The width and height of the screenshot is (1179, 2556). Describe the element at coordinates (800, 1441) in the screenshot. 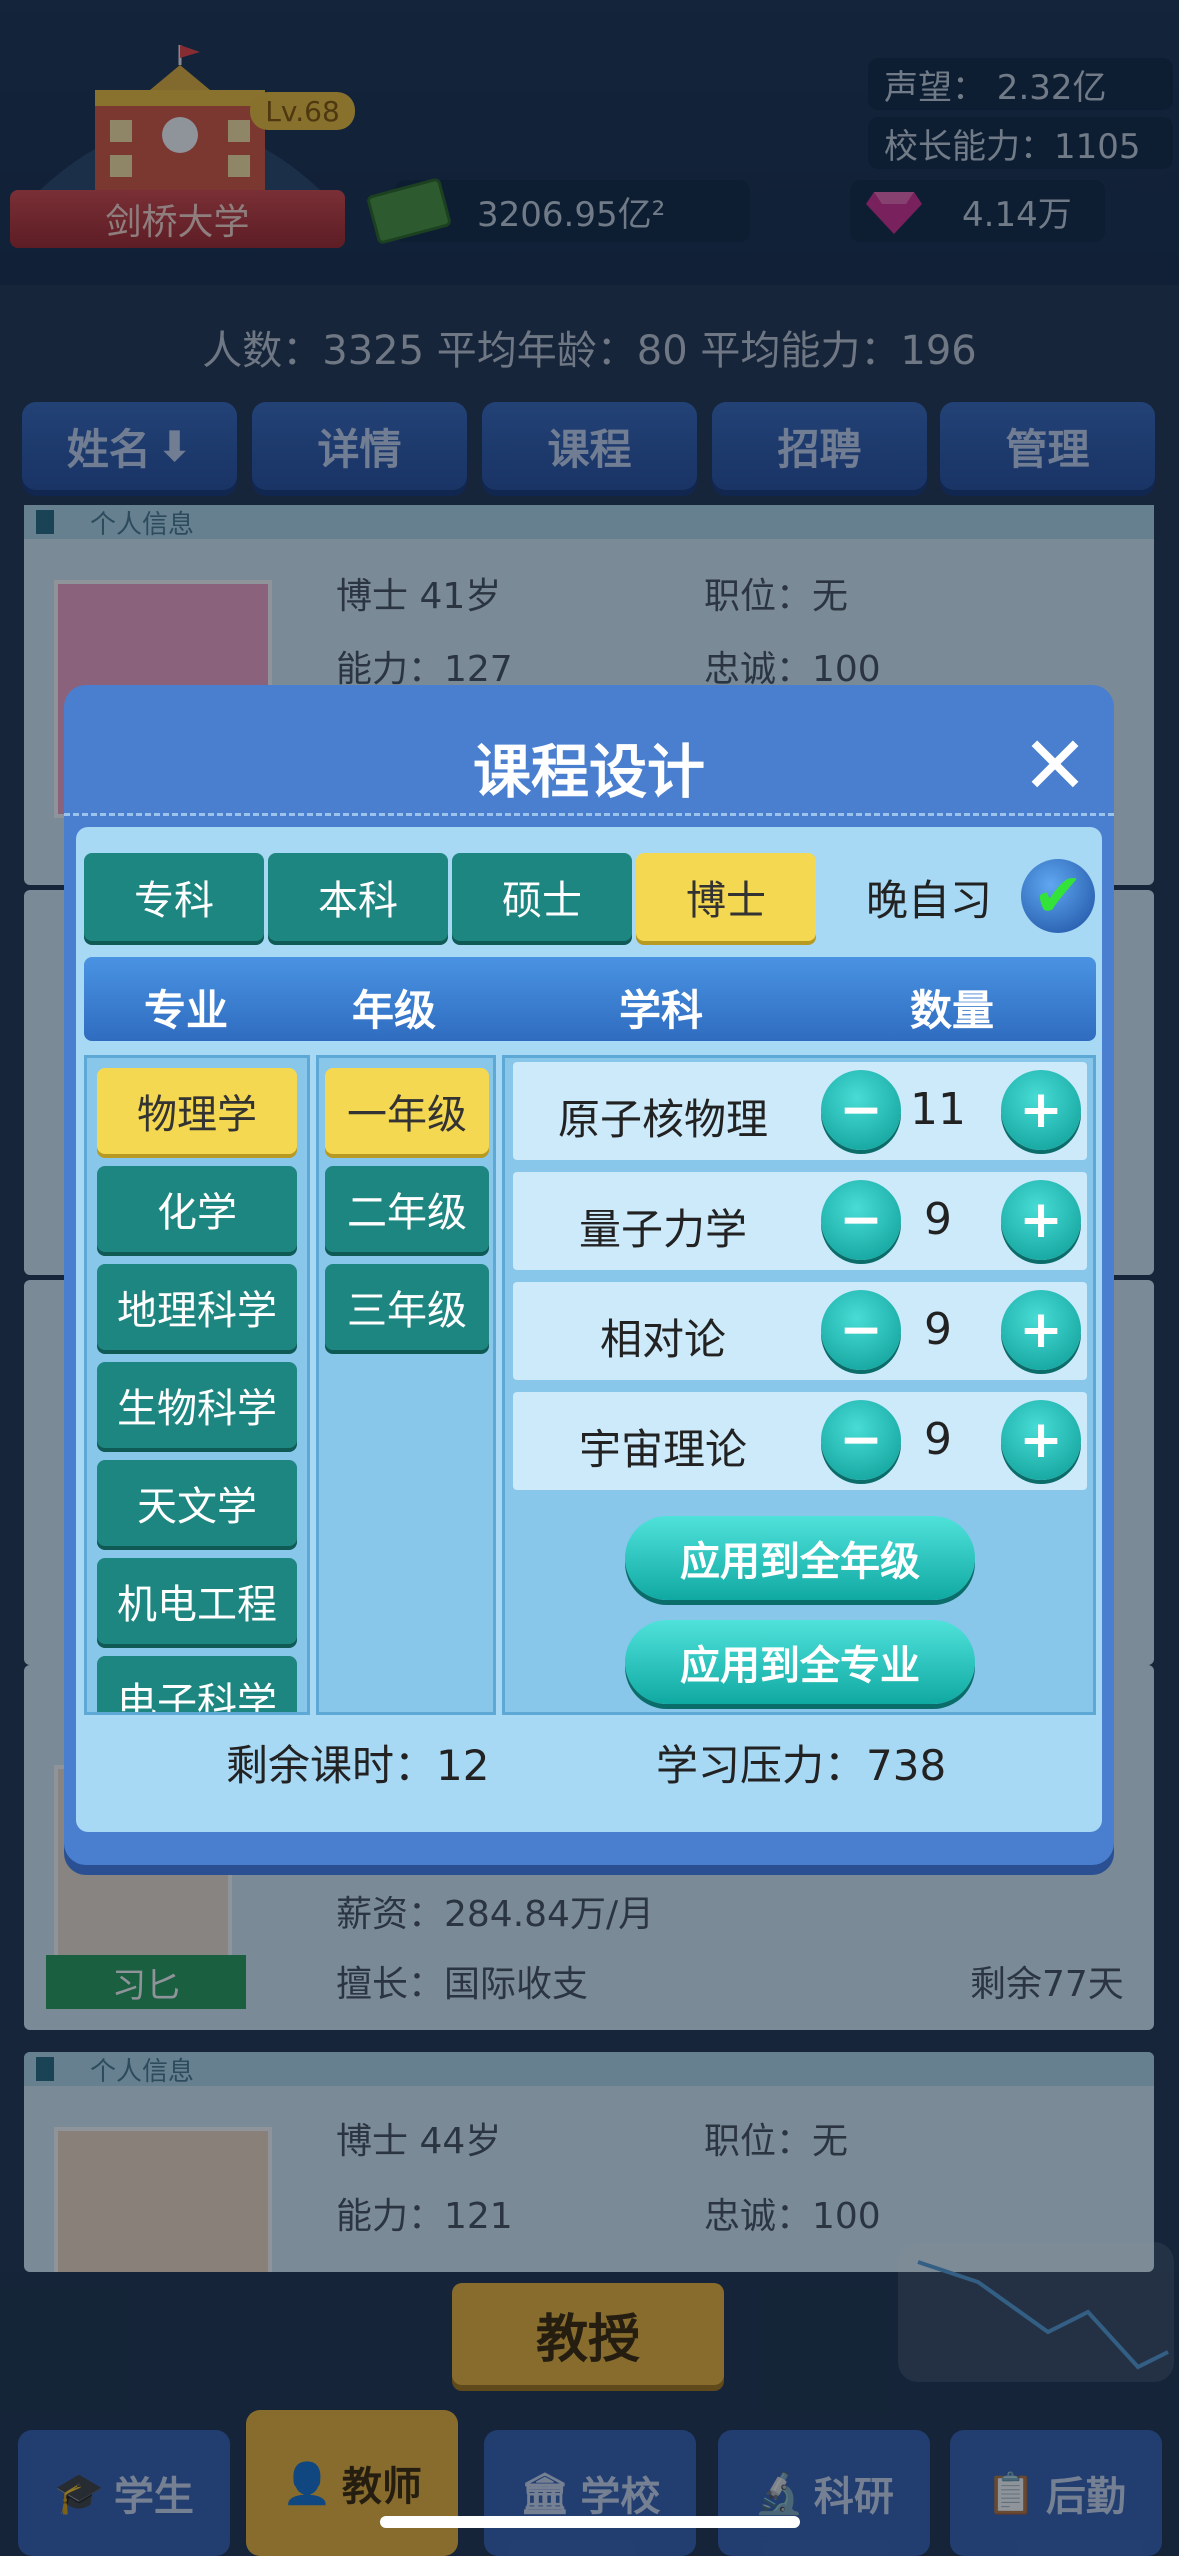

I see `subject-row: 宇宙理论 − 9 +` at that location.